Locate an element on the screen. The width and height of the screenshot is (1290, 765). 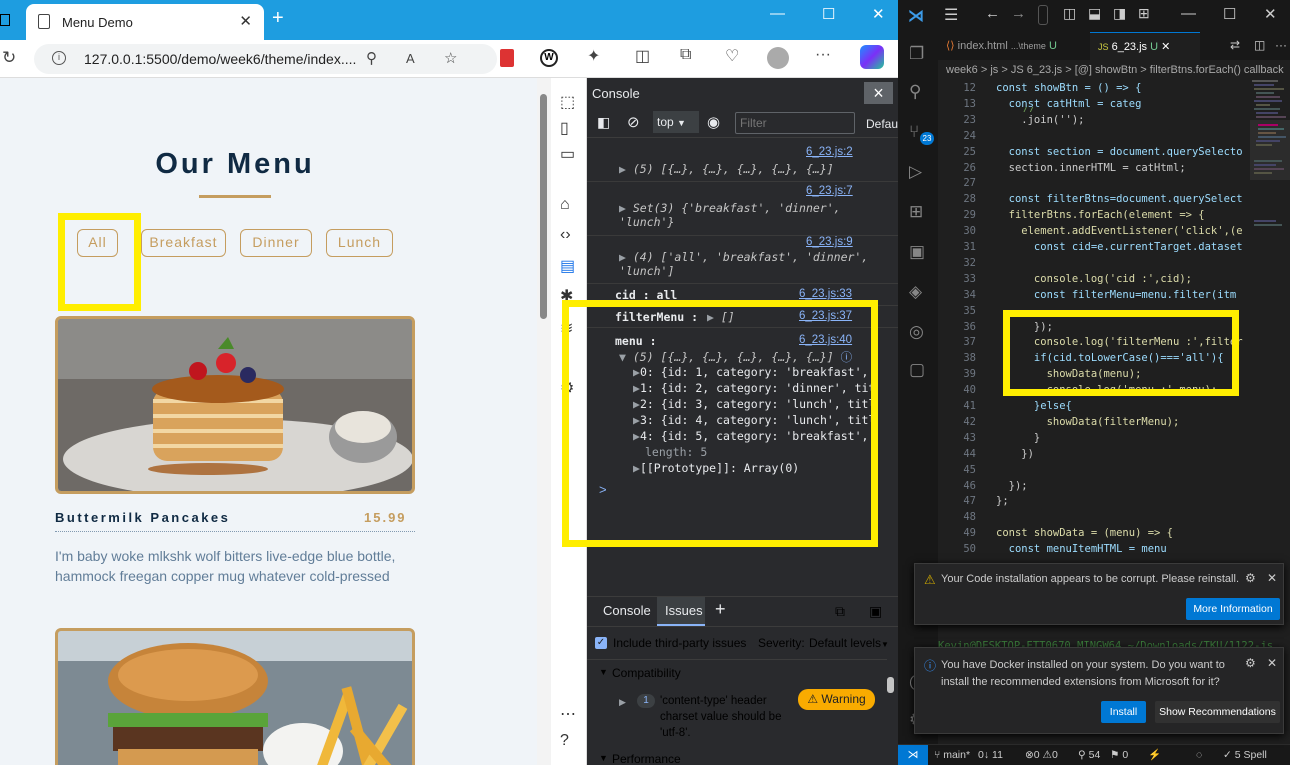
extension-audio-icon is located at coordinates (507, 58).